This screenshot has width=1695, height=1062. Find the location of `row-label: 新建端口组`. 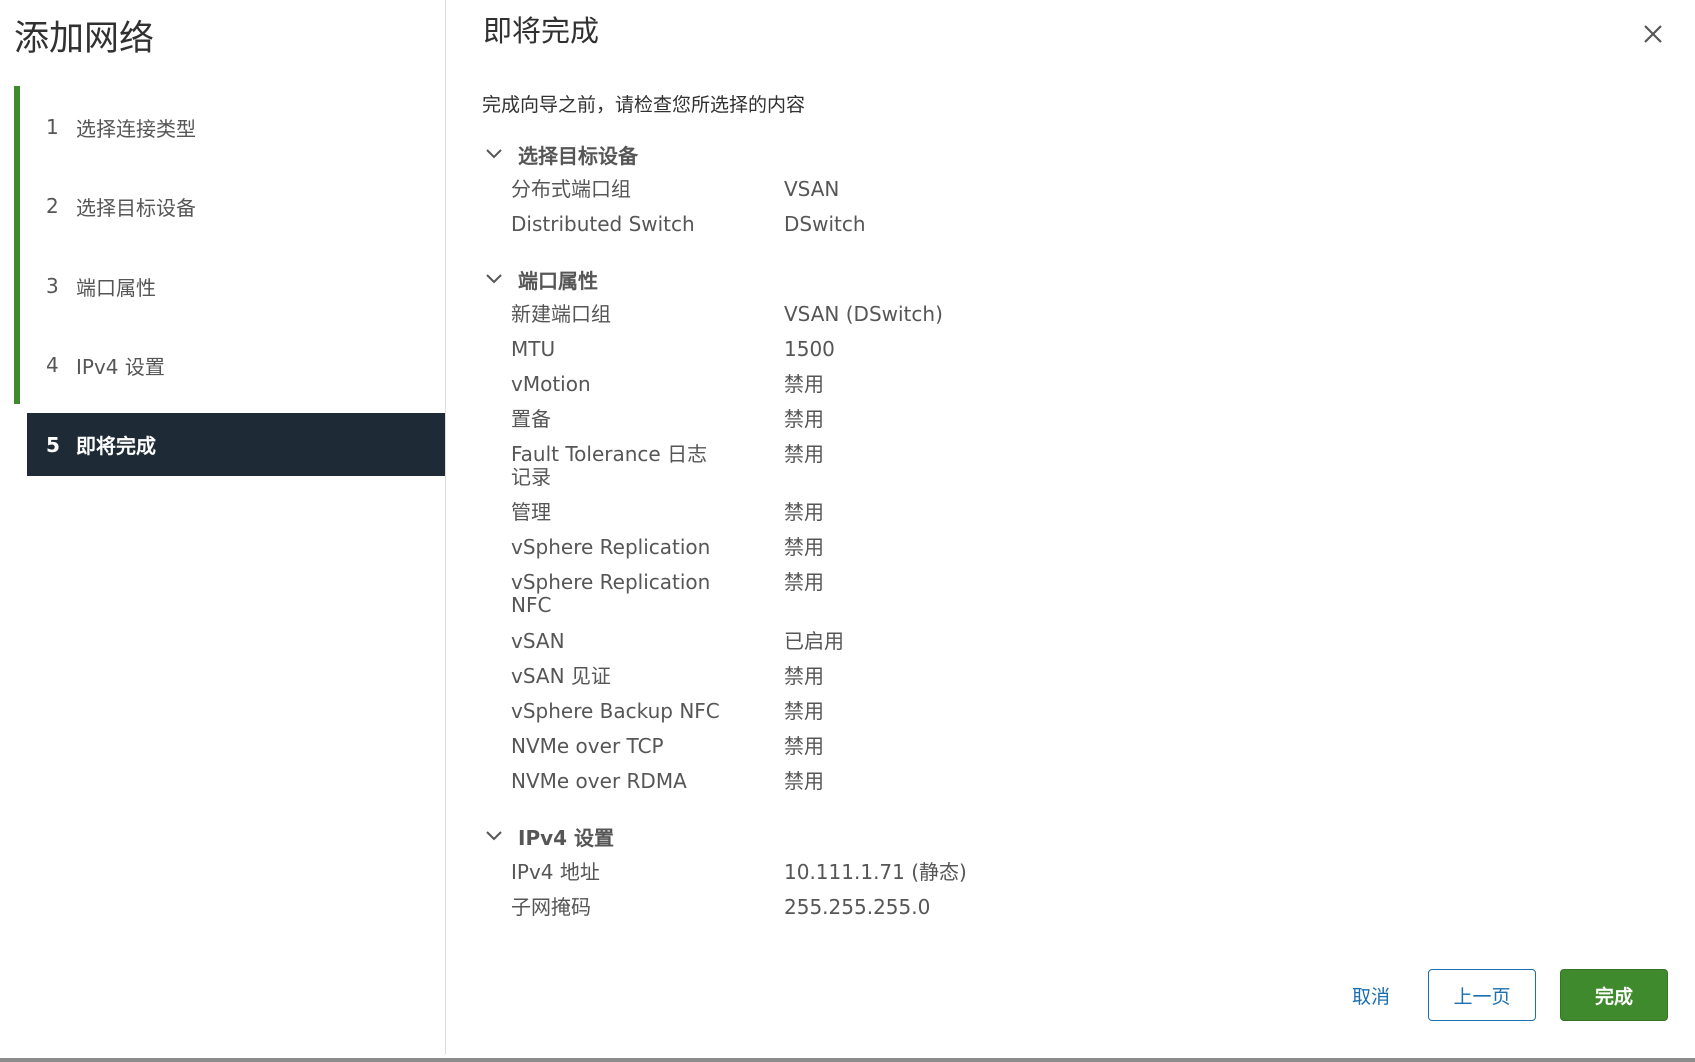

row-label: 新建端口组 is located at coordinates (561, 314).